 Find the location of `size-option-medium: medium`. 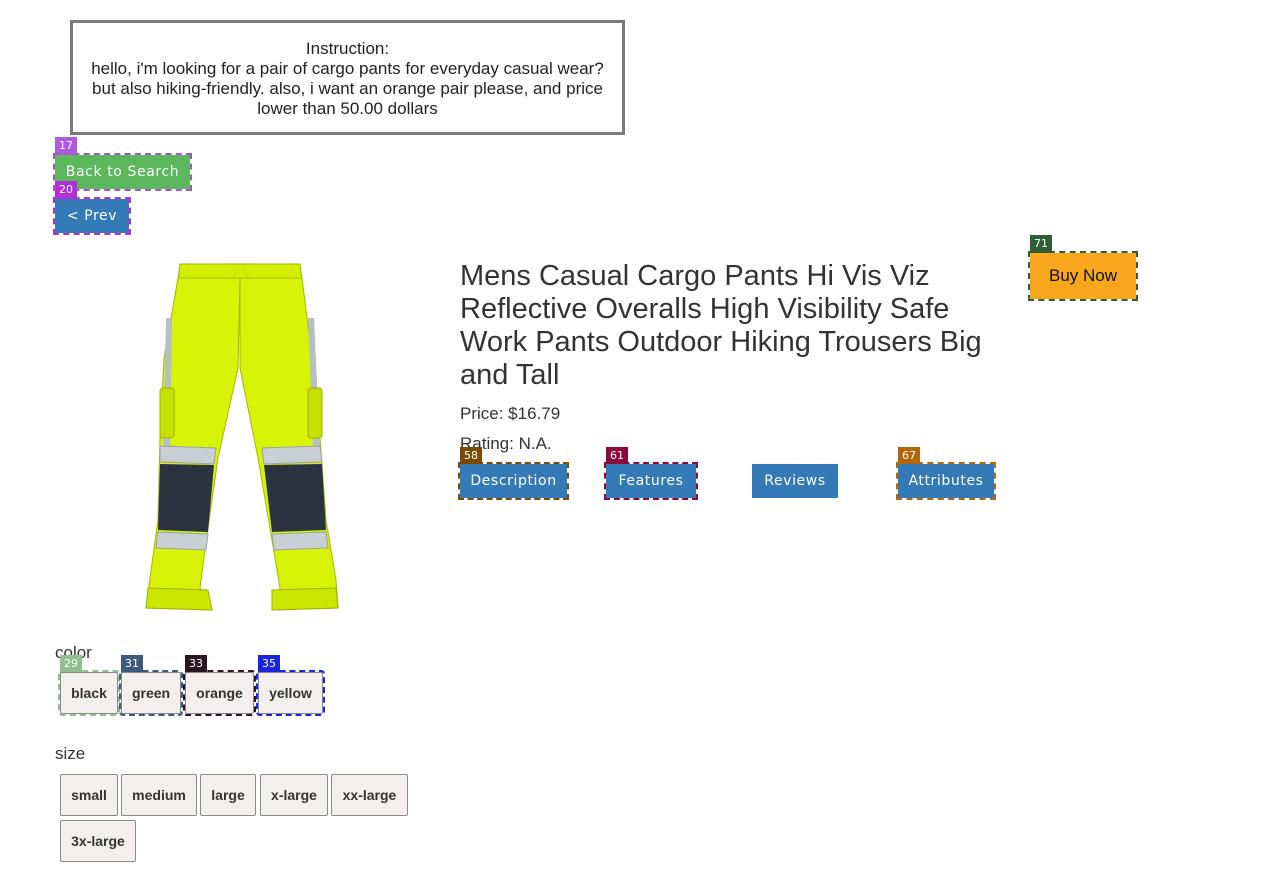

size-option-medium: medium is located at coordinates (159, 795).